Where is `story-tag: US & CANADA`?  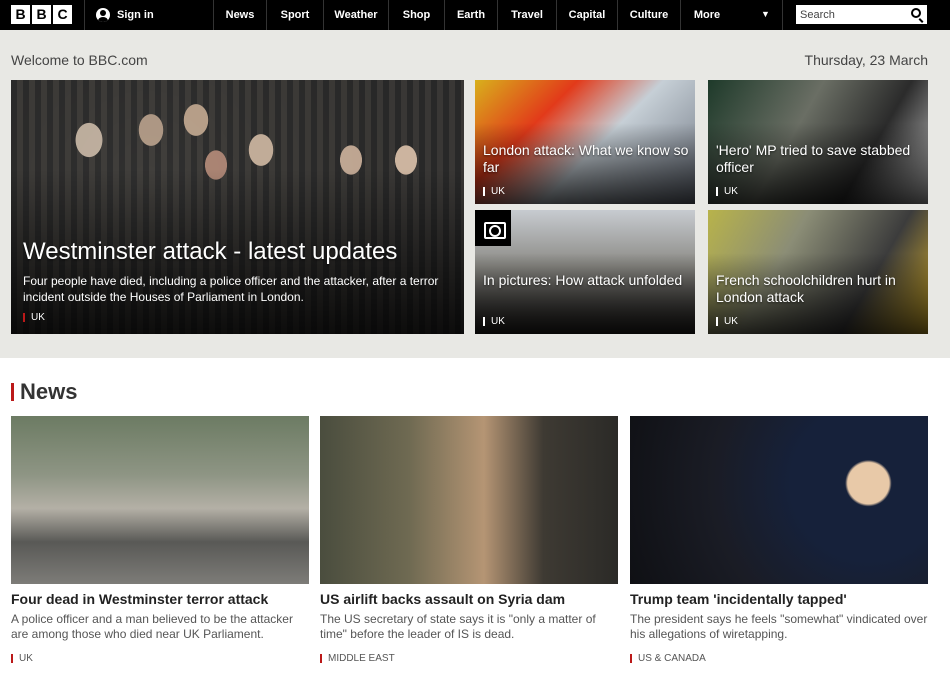
story-tag: US & CANADA is located at coordinates (668, 658).